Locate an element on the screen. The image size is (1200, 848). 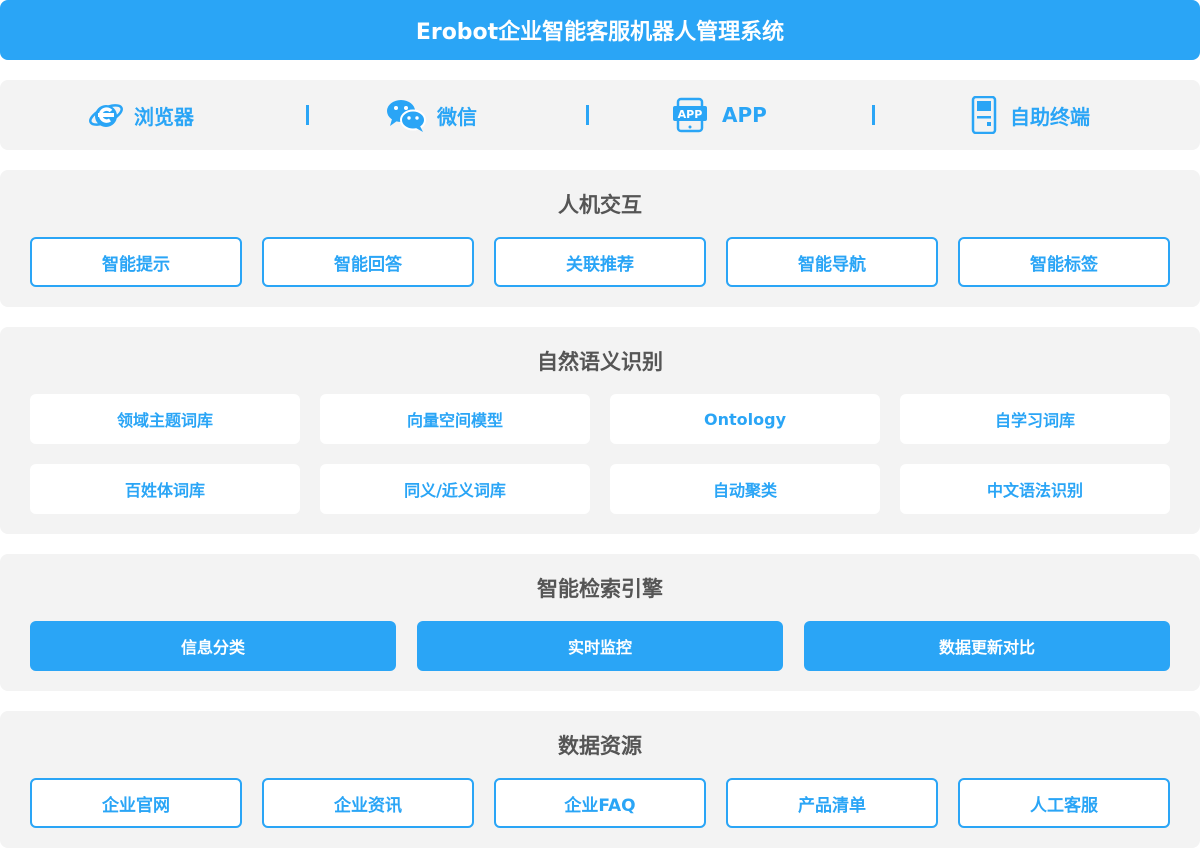
search-item-data-update-compare: 数据更新对比 is located at coordinates (987, 646).